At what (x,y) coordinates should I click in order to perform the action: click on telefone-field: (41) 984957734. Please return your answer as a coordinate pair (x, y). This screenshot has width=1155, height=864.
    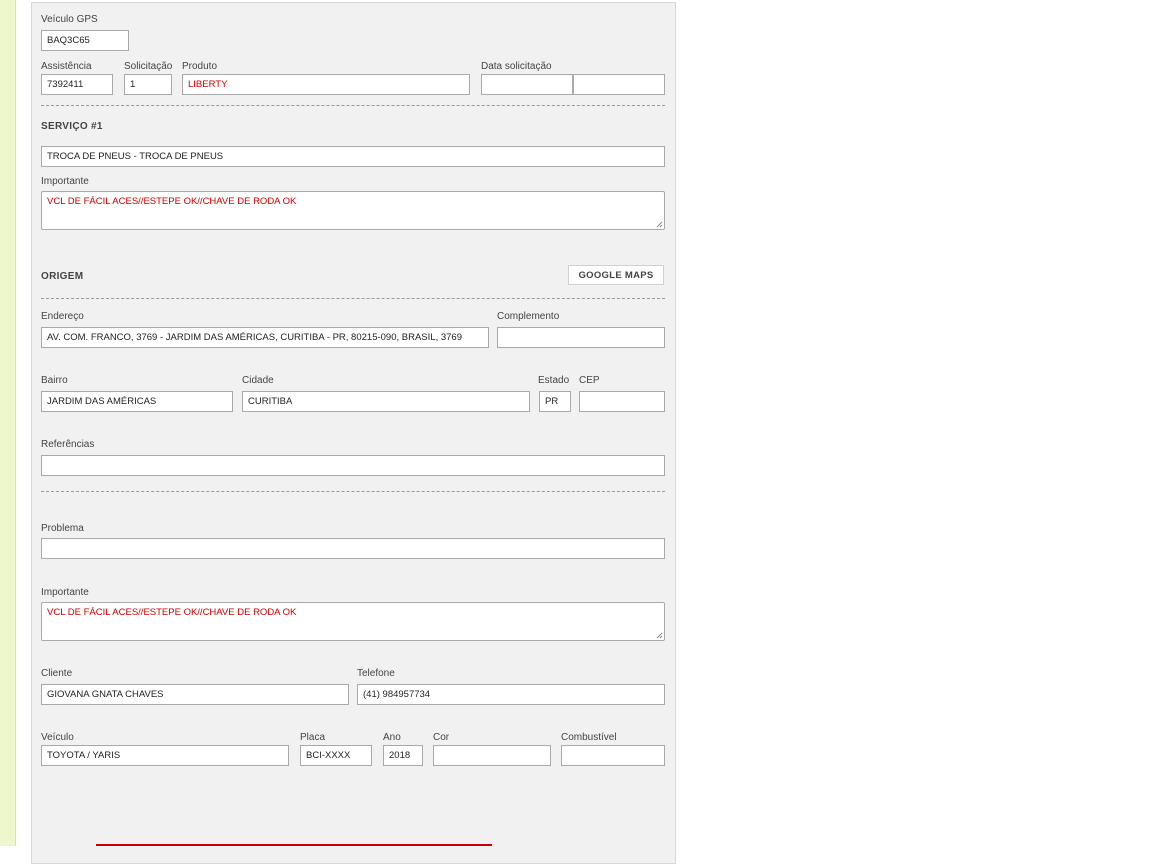
    Looking at the image, I should click on (511, 694).